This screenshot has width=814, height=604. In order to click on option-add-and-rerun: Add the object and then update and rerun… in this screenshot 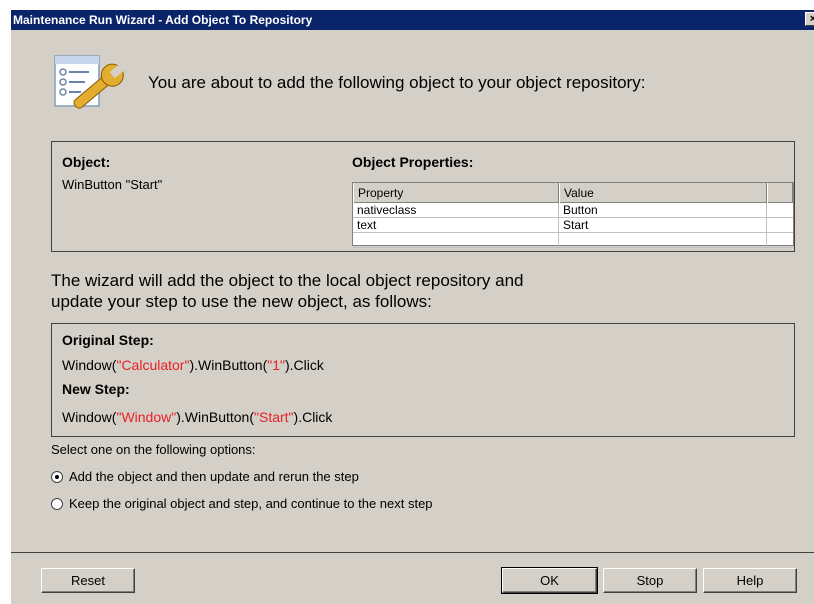, I will do `click(205, 476)`.